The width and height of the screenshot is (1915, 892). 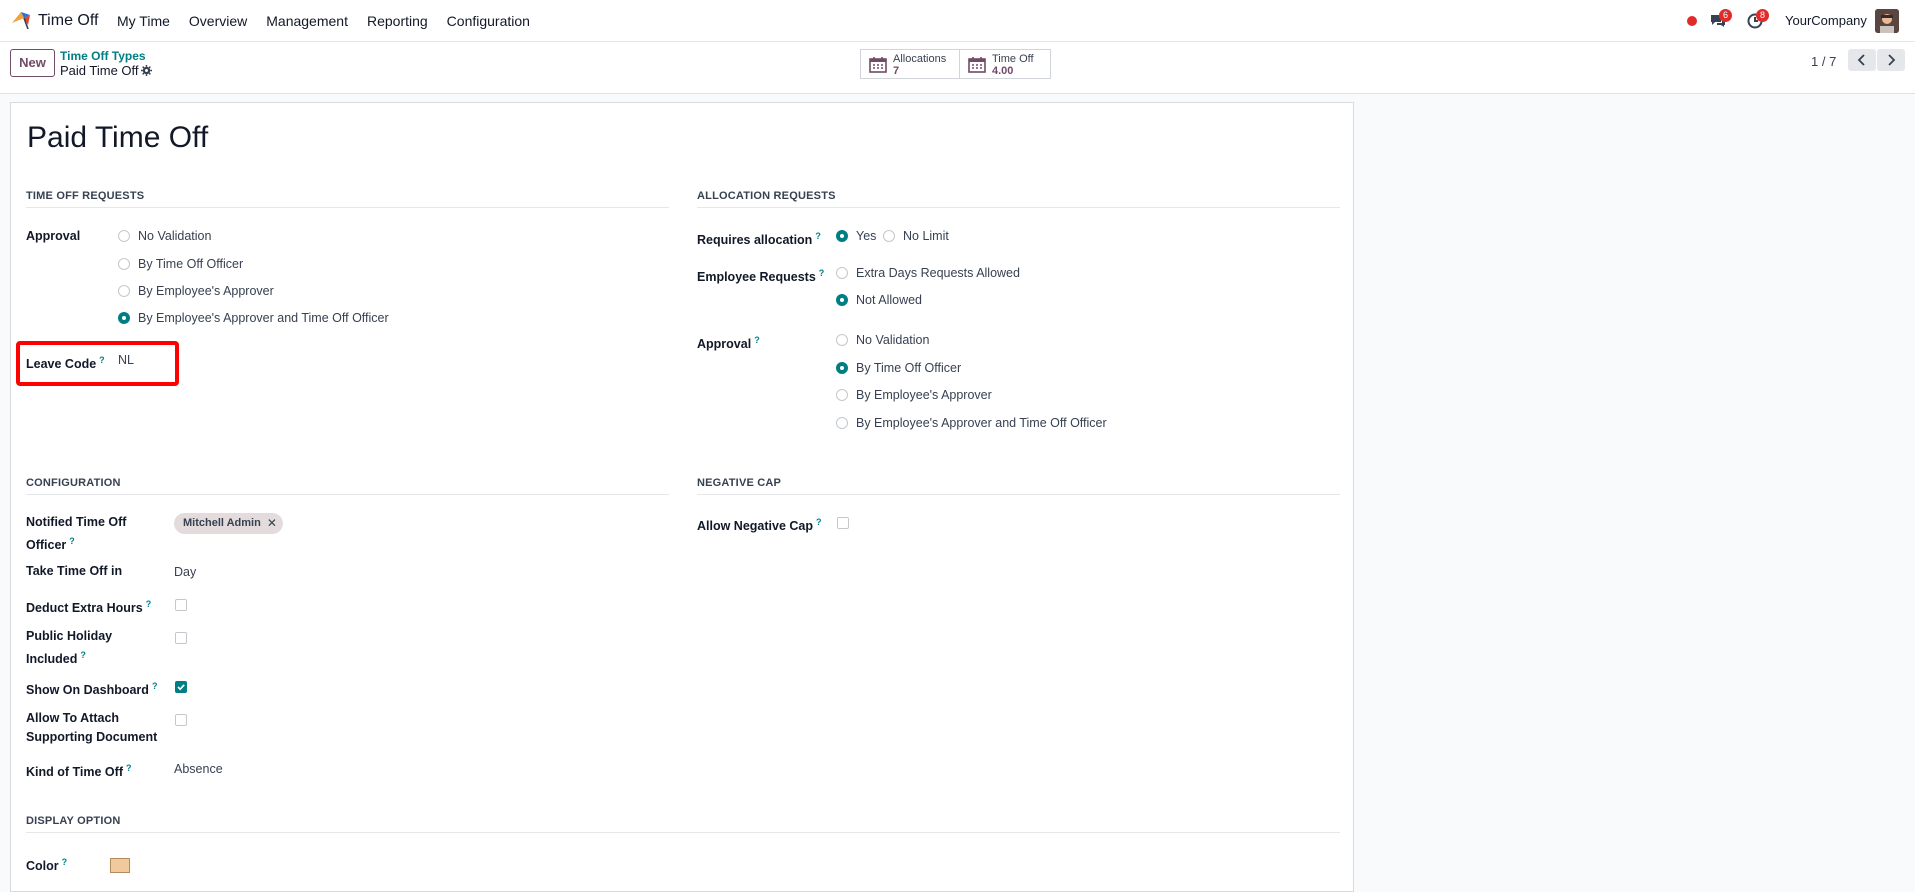 What do you see at coordinates (1826, 20) in the screenshot?
I see `company-switcher: YourCompany` at bounding box center [1826, 20].